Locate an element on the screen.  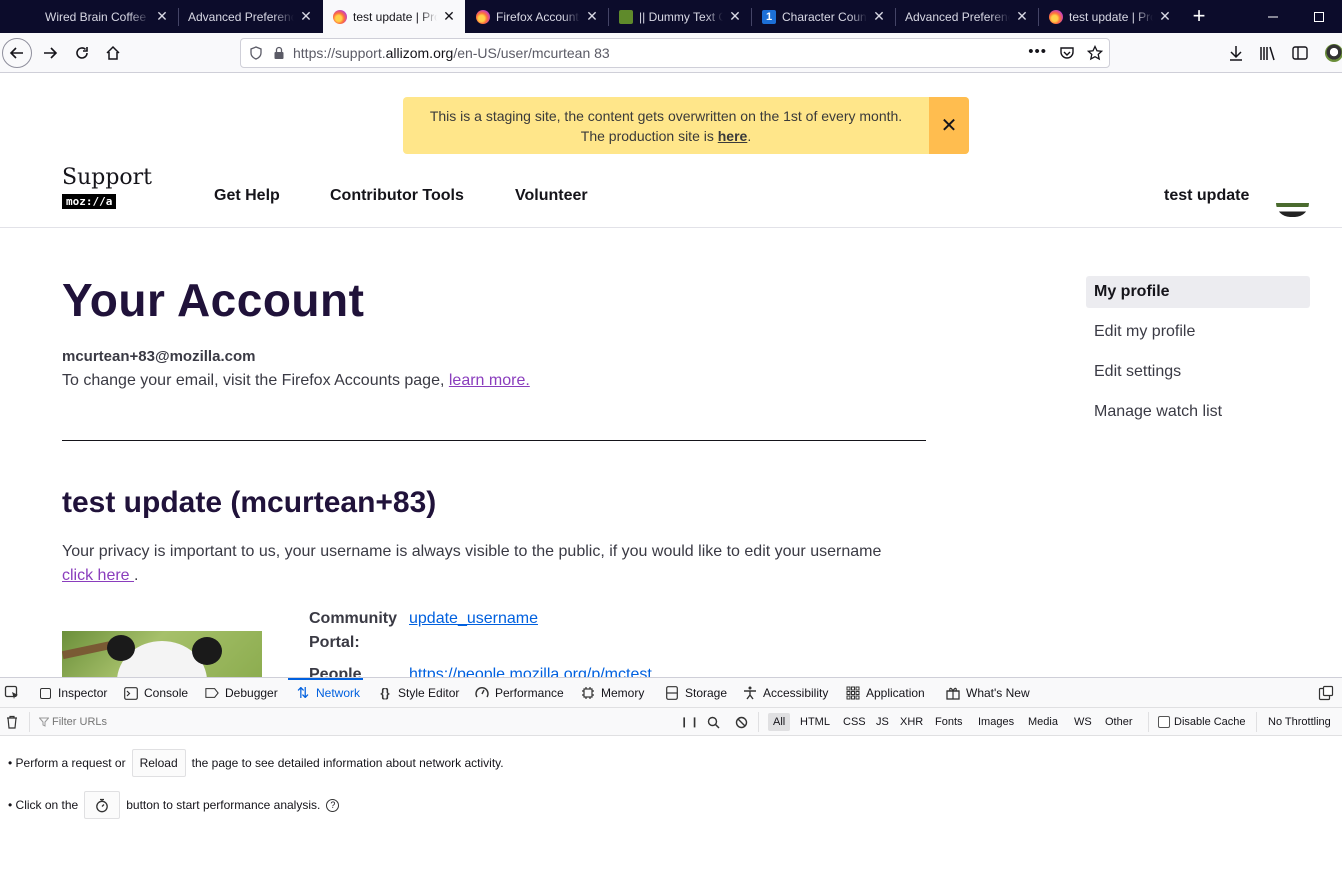
home-button is located at coordinates (113, 53).